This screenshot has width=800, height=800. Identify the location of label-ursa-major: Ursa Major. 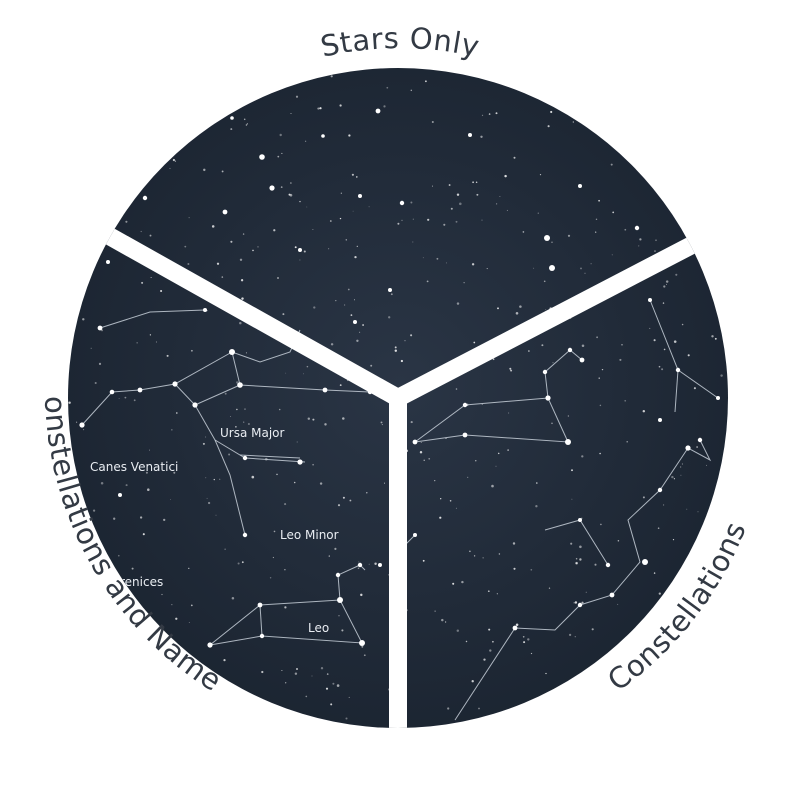
(252, 433).